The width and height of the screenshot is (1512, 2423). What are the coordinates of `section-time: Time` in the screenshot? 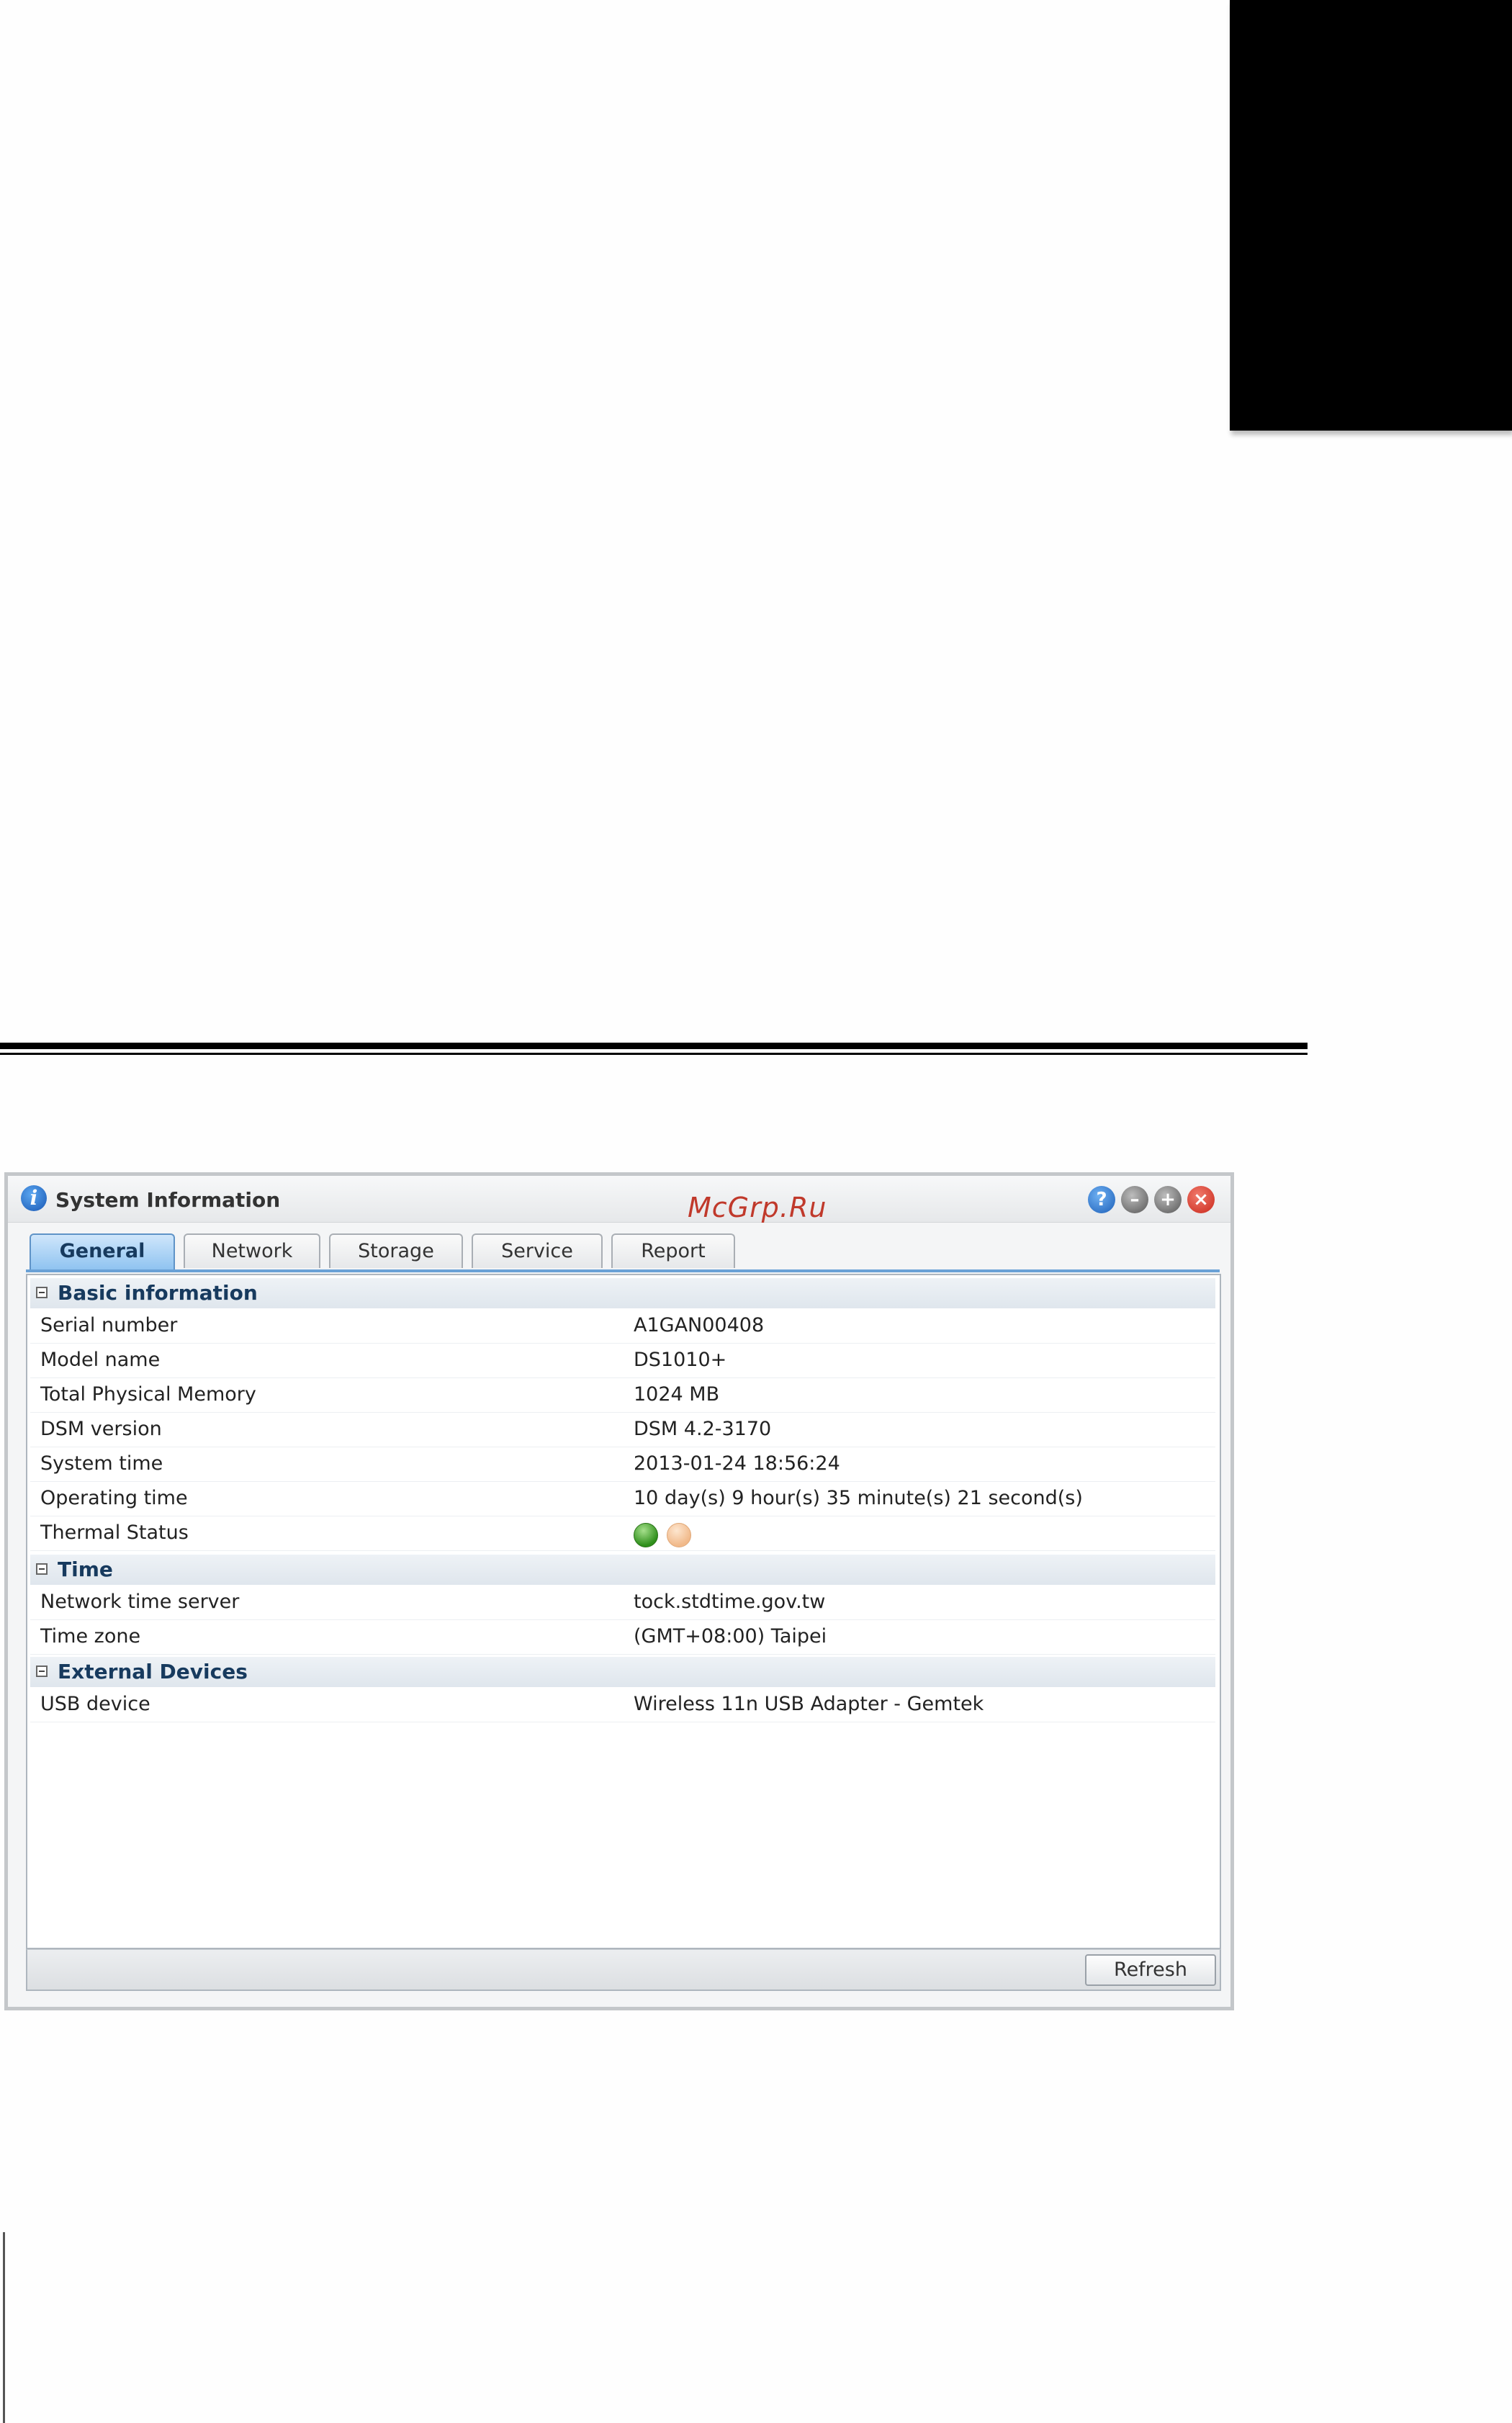 It's located at (622, 1570).